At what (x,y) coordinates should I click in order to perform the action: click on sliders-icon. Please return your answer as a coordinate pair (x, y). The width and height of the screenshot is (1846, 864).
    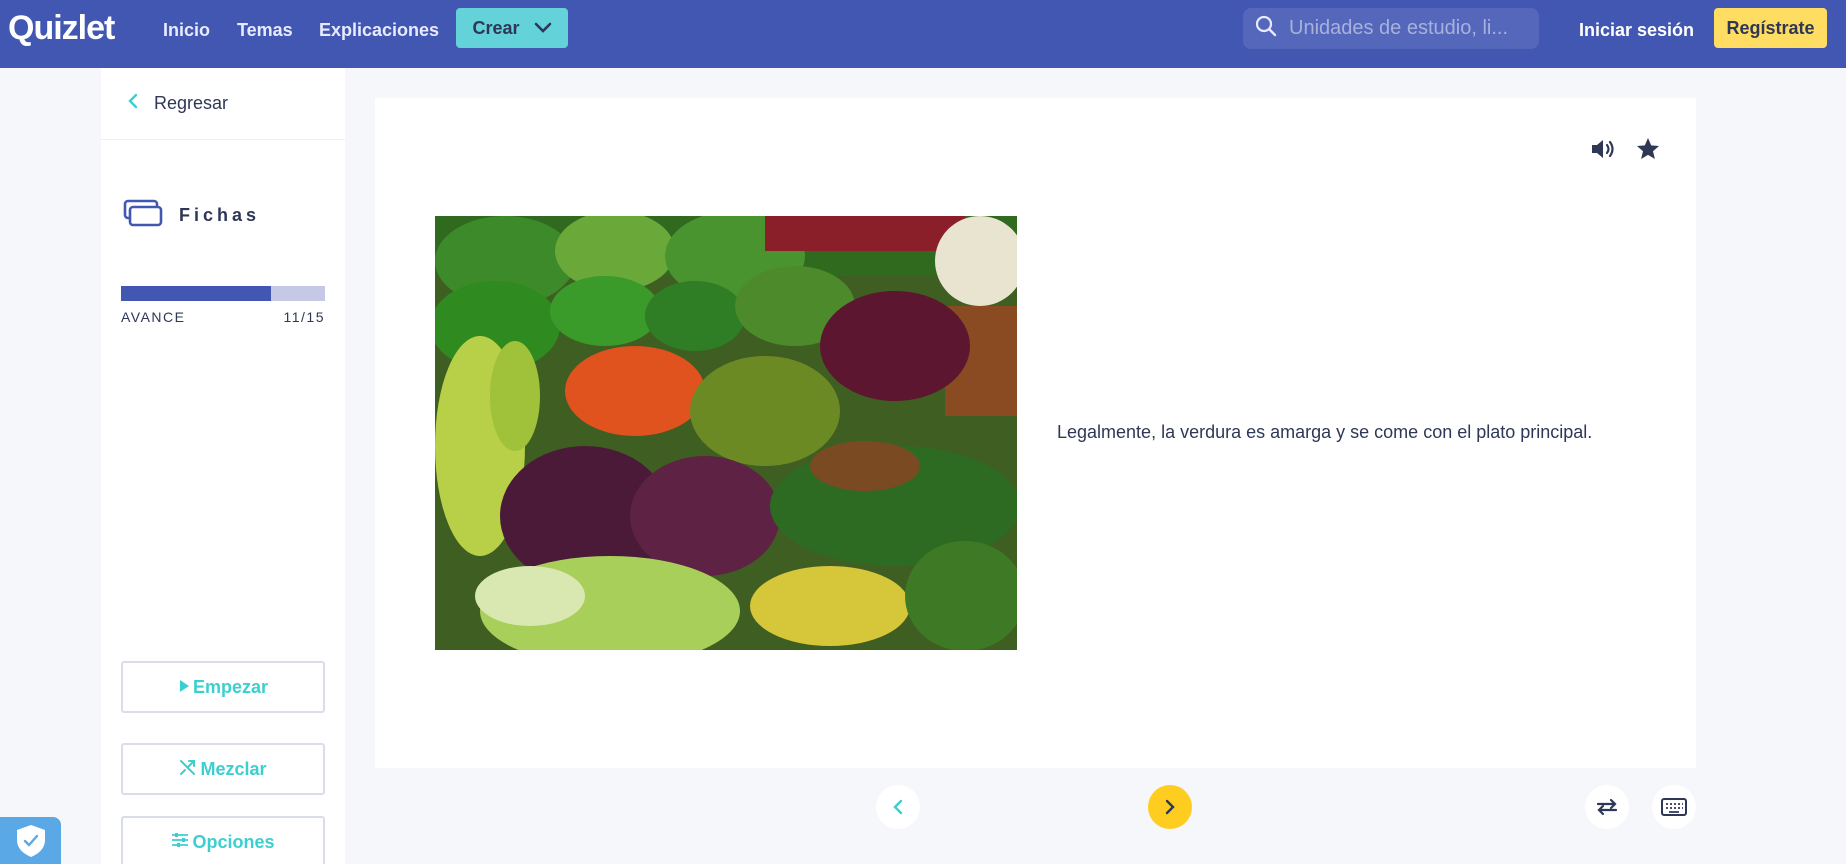
    Looking at the image, I should click on (180, 842).